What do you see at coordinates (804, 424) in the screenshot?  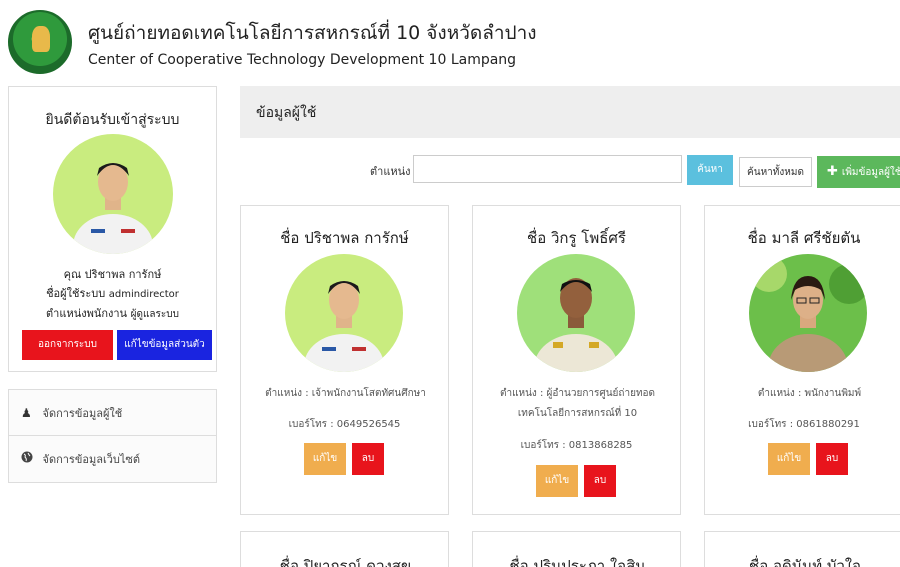 I see `user-phone: เบอร์โทร : 0861880291` at bounding box center [804, 424].